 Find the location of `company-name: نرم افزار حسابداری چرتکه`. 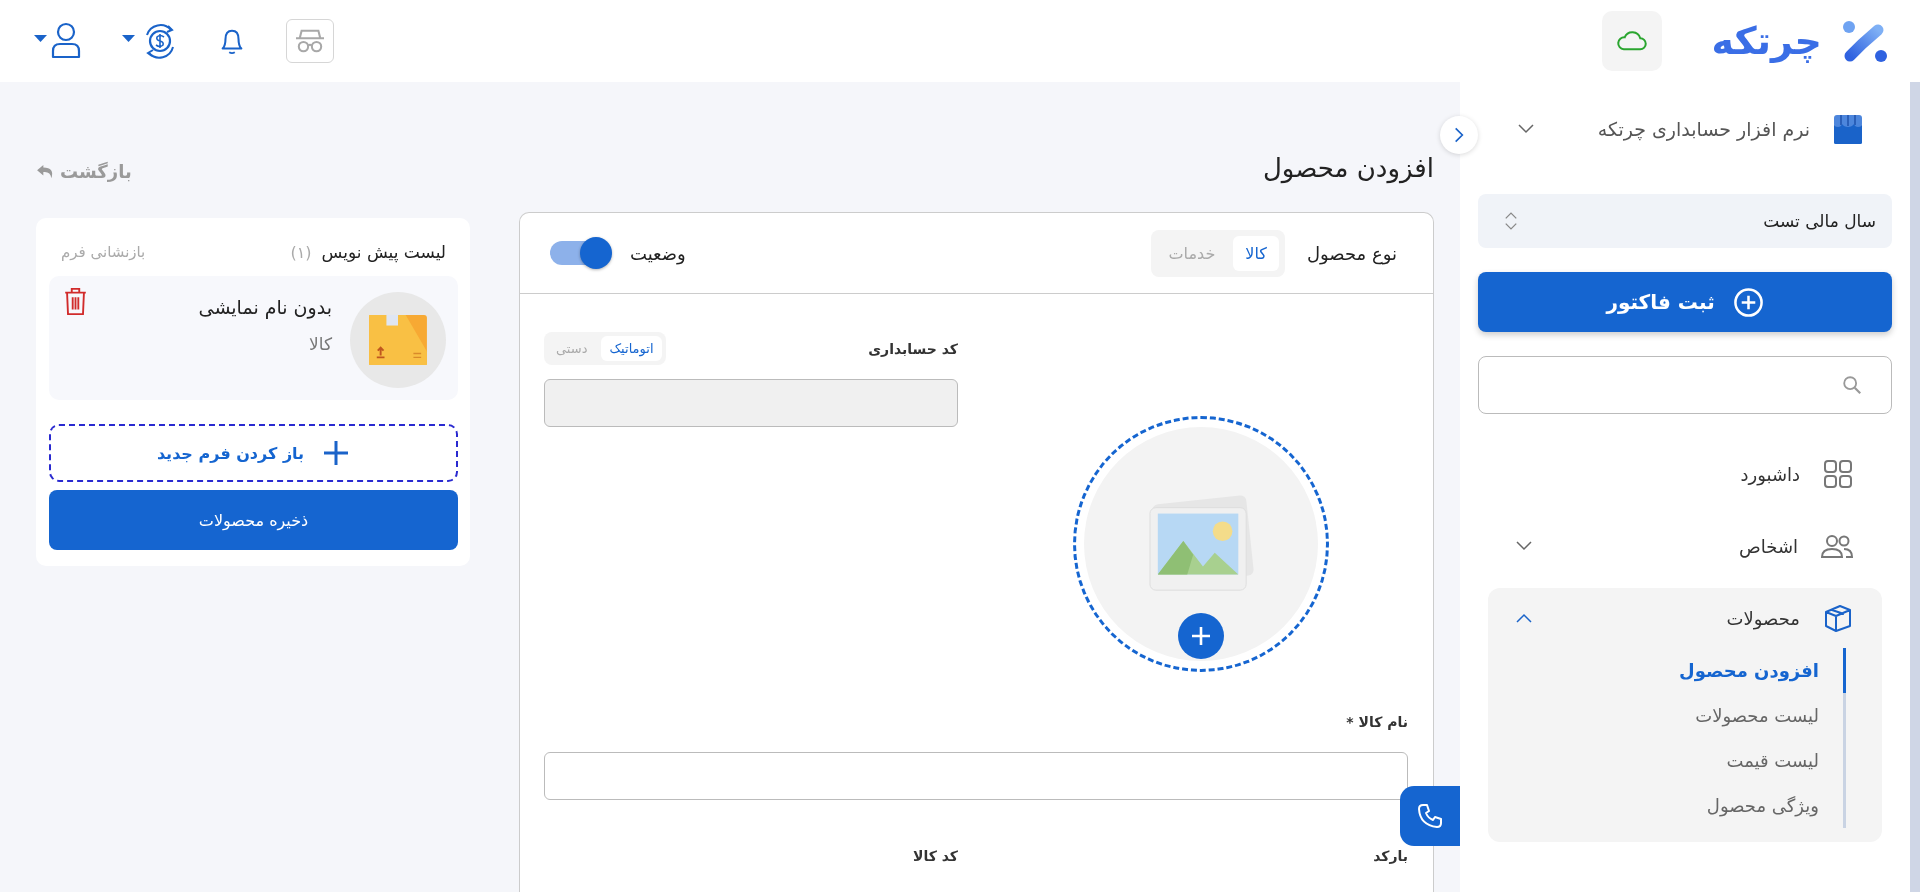

company-name: نرم افزار حسابداری چرتکه is located at coordinates (1703, 129).